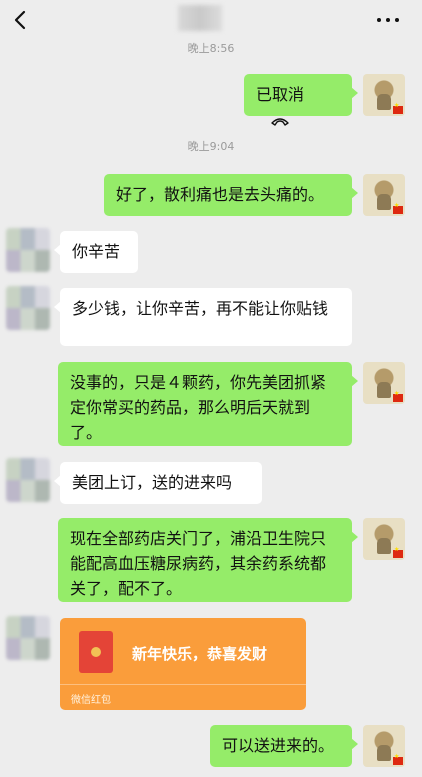 This screenshot has width=422, height=777. Describe the element at coordinates (198, 407) in the screenshot. I see `message-text: 没事的，只是４颗药，你先美团抓紧定你常买的药品，那么明后天就到了。` at that location.